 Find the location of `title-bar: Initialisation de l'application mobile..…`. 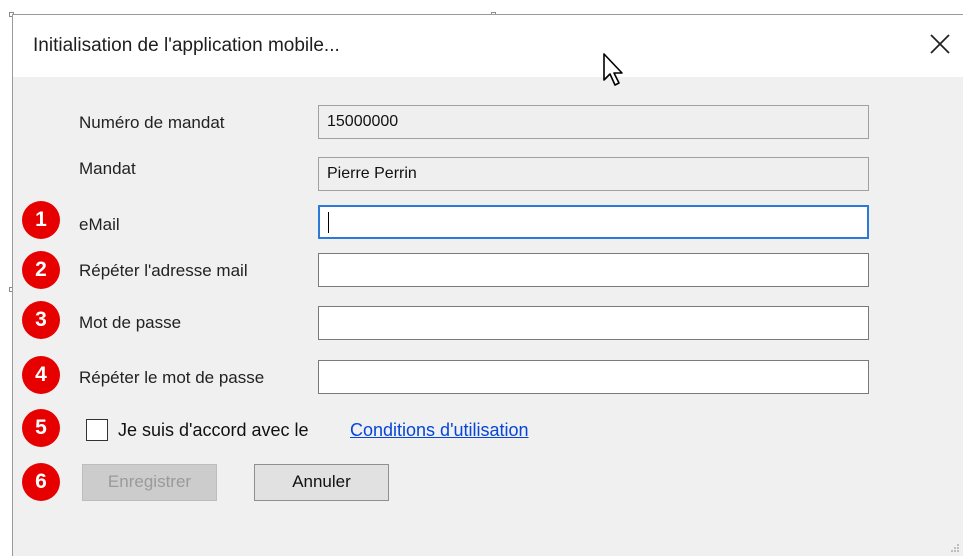

title-bar: Initialisation de l'application mobile..… is located at coordinates (488, 46).